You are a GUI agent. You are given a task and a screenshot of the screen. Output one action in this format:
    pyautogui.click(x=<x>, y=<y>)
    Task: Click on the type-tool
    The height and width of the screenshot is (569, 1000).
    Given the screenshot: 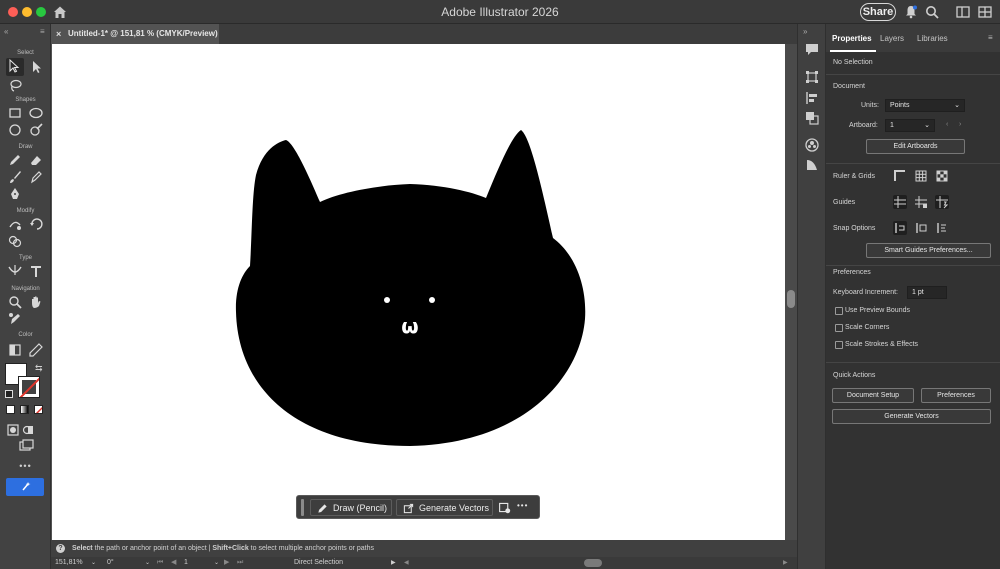 What is the action you would take?
    pyautogui.click(x=36, y=271)
    